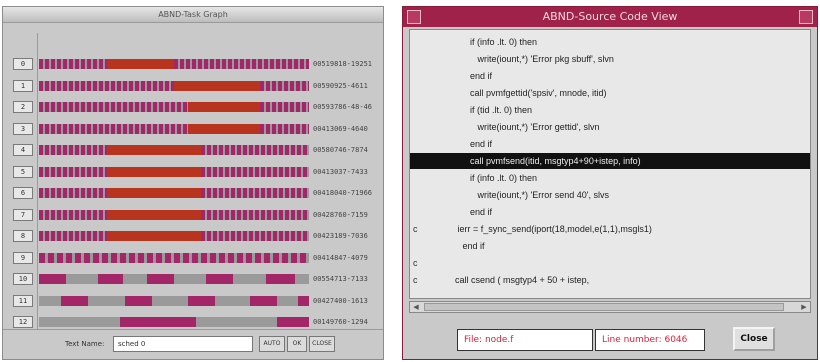  Describe the element at coordinates (272, 344) in the screenshot. I see `auto-button: AUTO` at that location.